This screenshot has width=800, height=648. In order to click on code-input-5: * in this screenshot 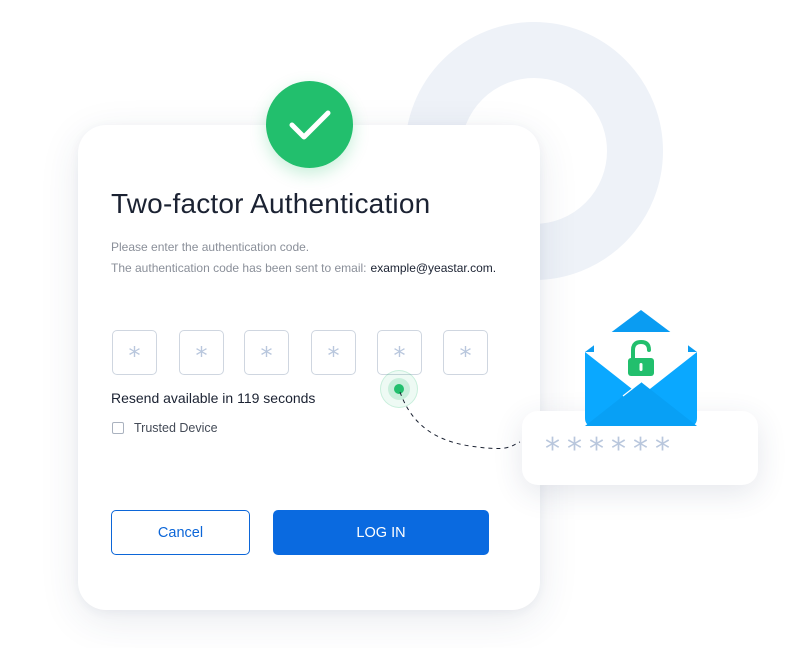, I will do `click(399, 352)`.